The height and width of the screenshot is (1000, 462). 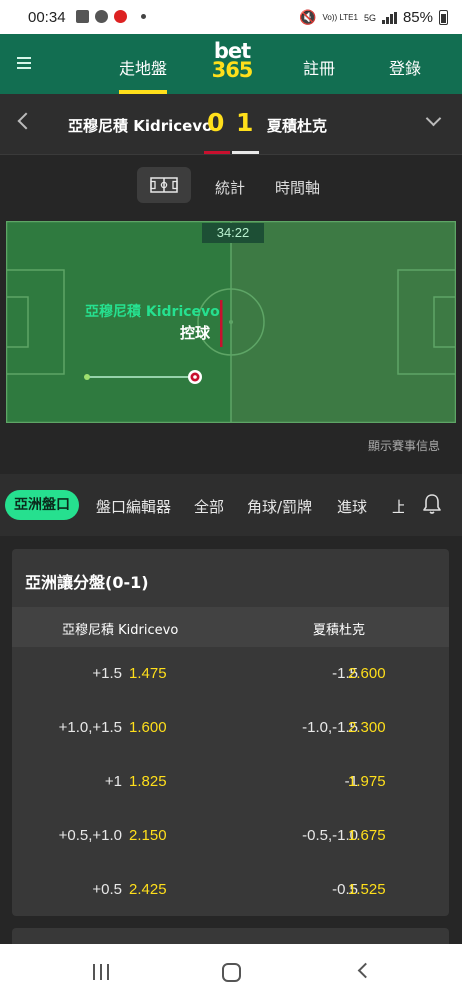 What do you see at coordinates (340, 17) in the screenshot?
I see `volte-label: Vo)) LTE1` at bounding box center [340, 17].